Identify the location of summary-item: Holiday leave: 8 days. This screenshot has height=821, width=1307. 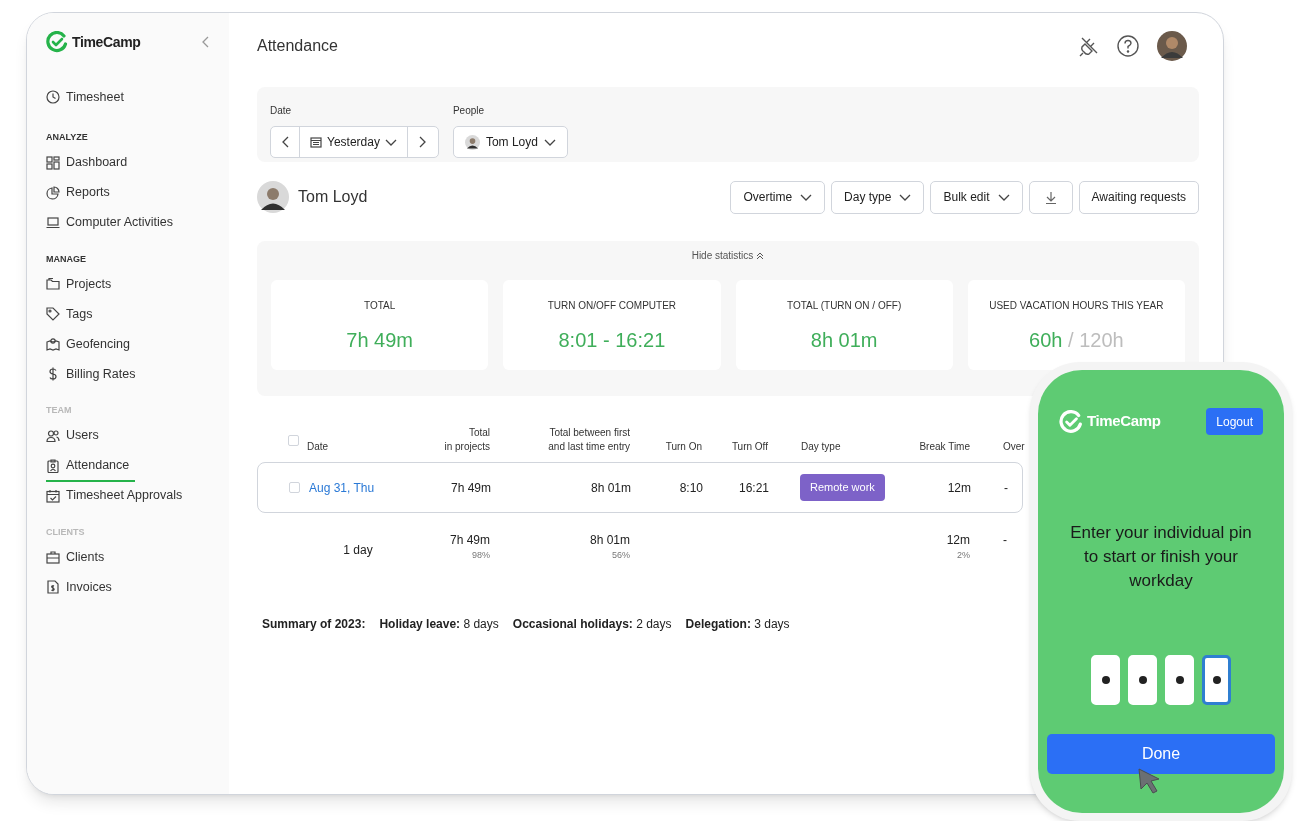
(439, 624).